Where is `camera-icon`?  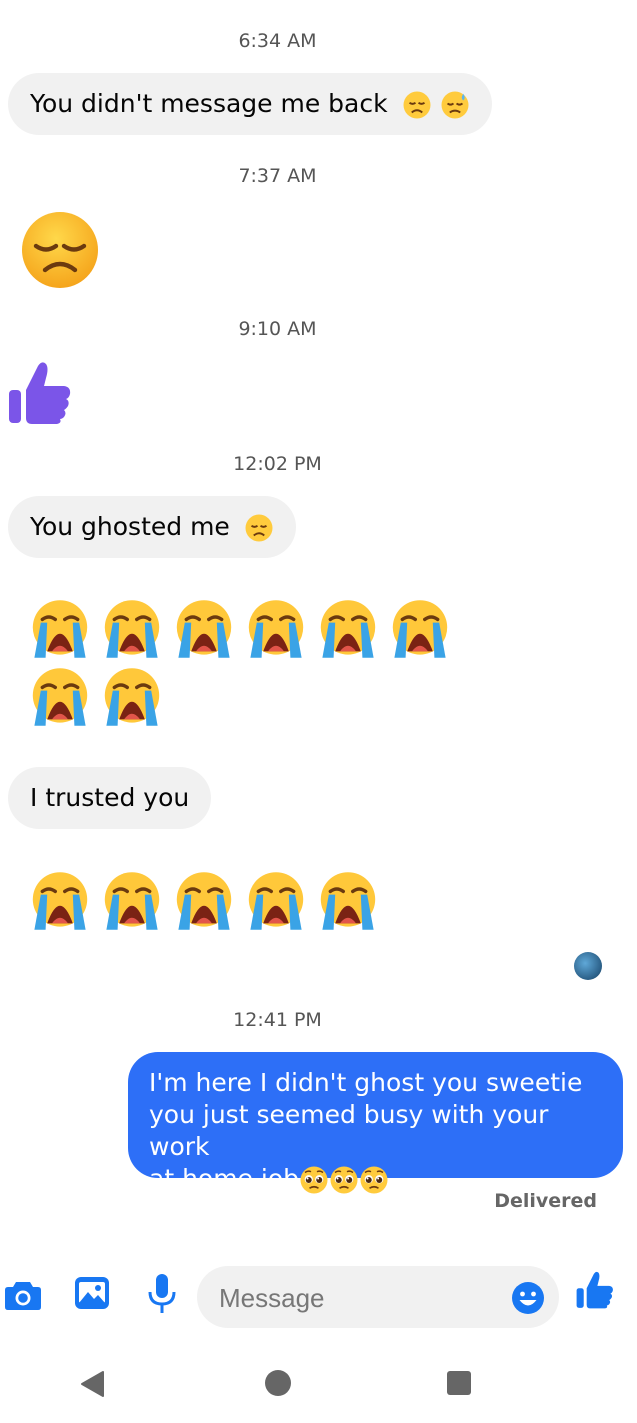 camera-icon is located at coordinates (23, 1295).